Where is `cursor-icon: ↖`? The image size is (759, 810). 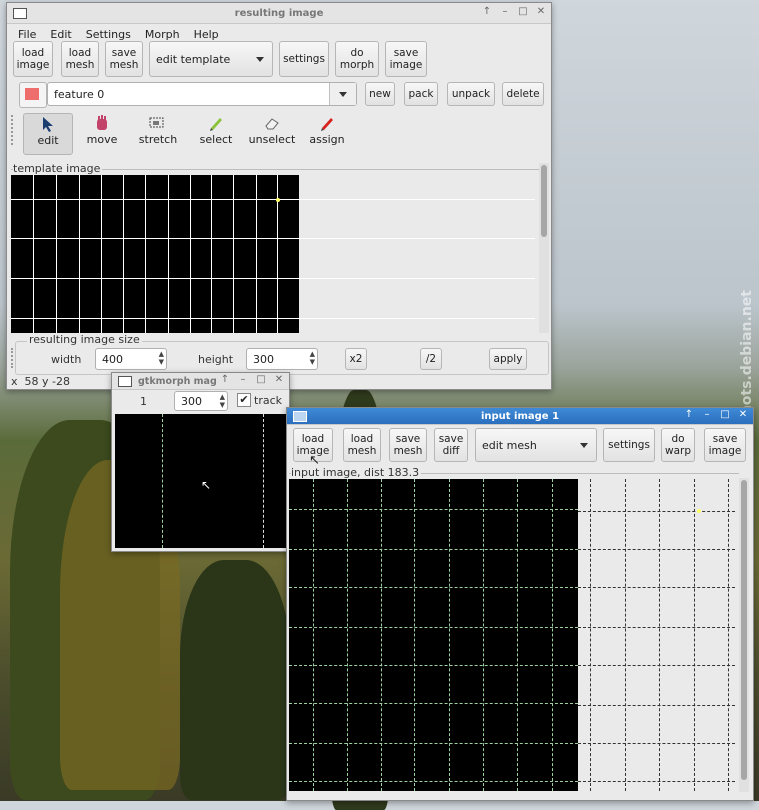
cursor-icon: ↖ is located at coordinates (206, 485).